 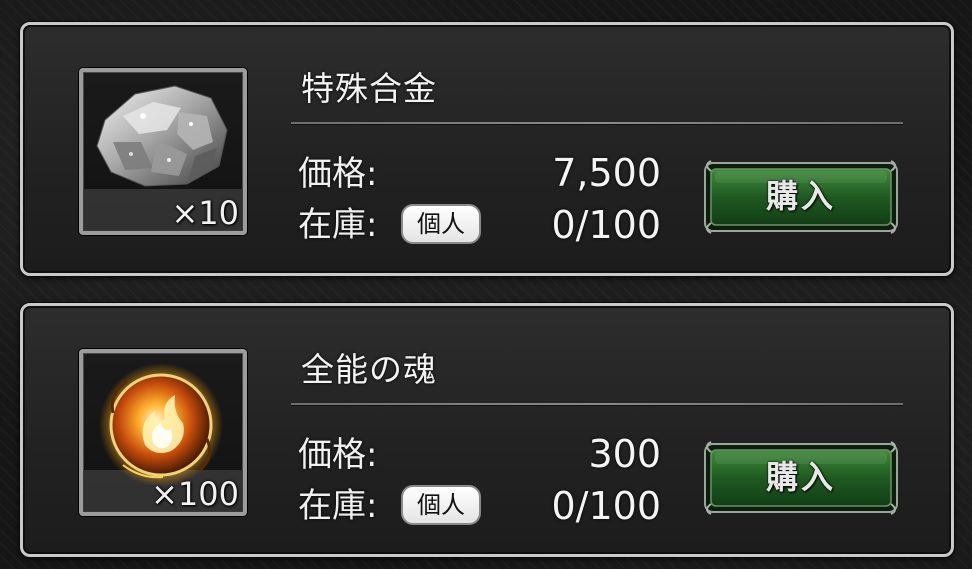 I want to click on item-thumbnail: ×10, so click(x=163, y=151).